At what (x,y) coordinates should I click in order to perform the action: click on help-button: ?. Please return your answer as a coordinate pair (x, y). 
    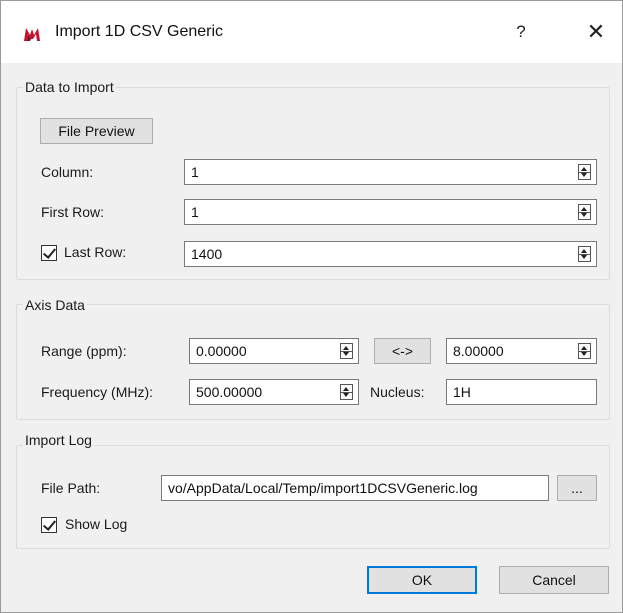
    Looking at the image, I should click on (521, 32).